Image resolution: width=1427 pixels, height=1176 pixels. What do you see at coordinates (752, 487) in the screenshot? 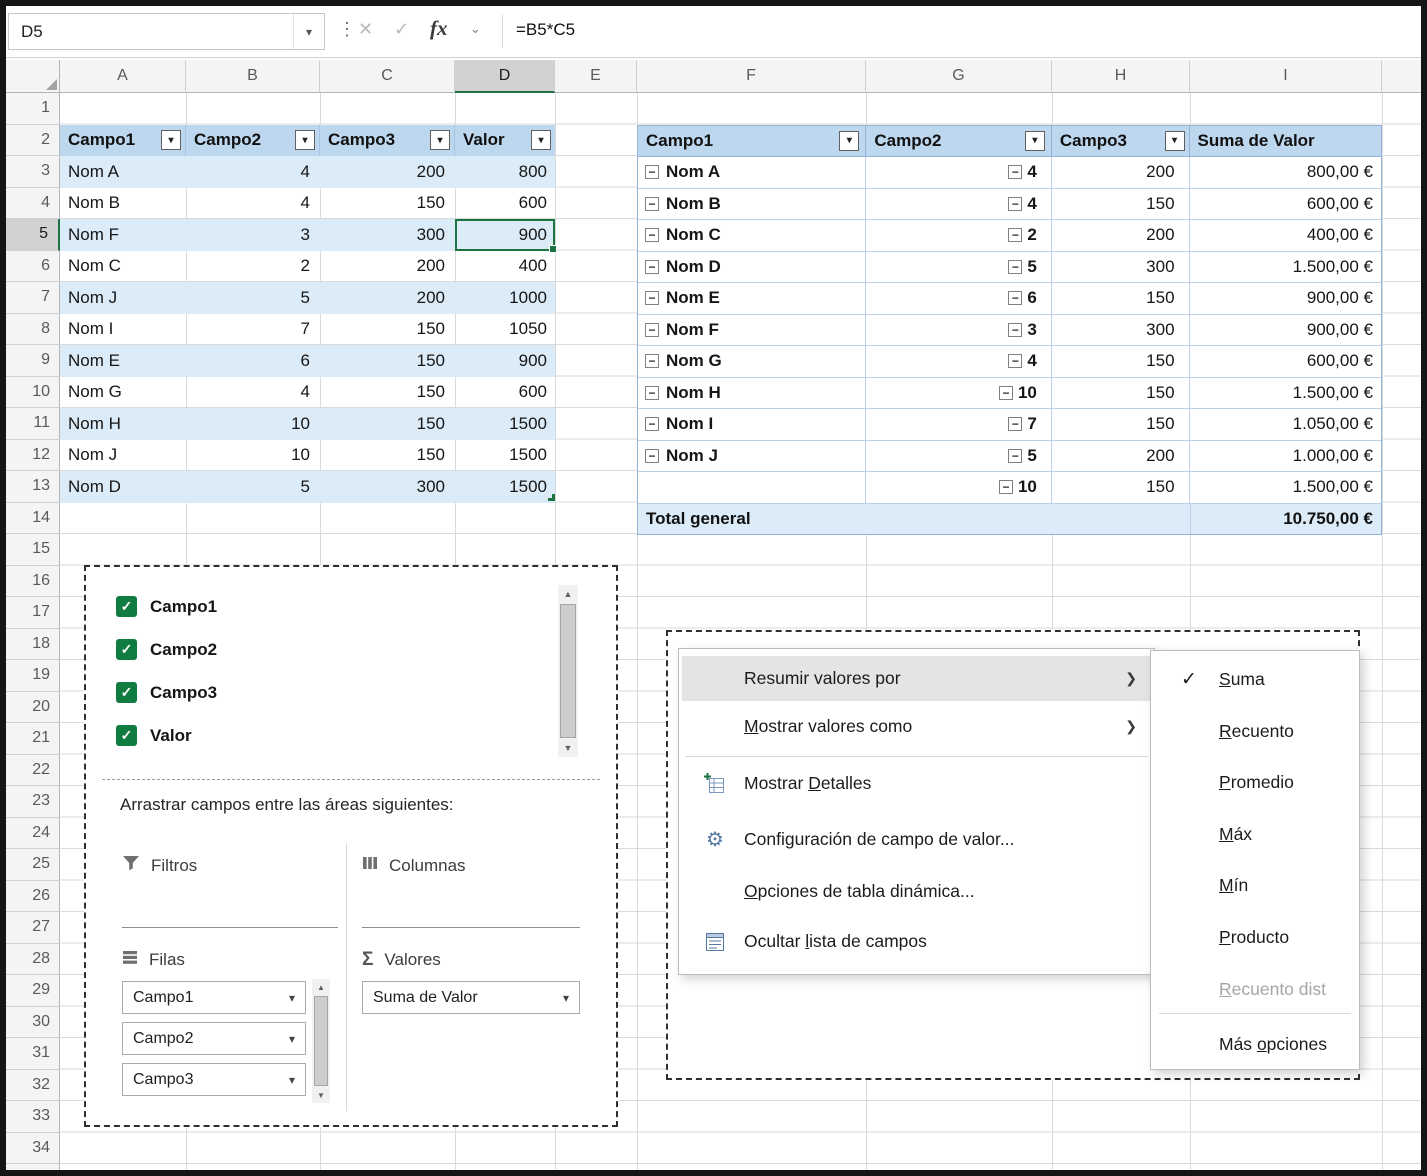
I see `pivot-row-label-cell: −` at bounding box center [752, 487].